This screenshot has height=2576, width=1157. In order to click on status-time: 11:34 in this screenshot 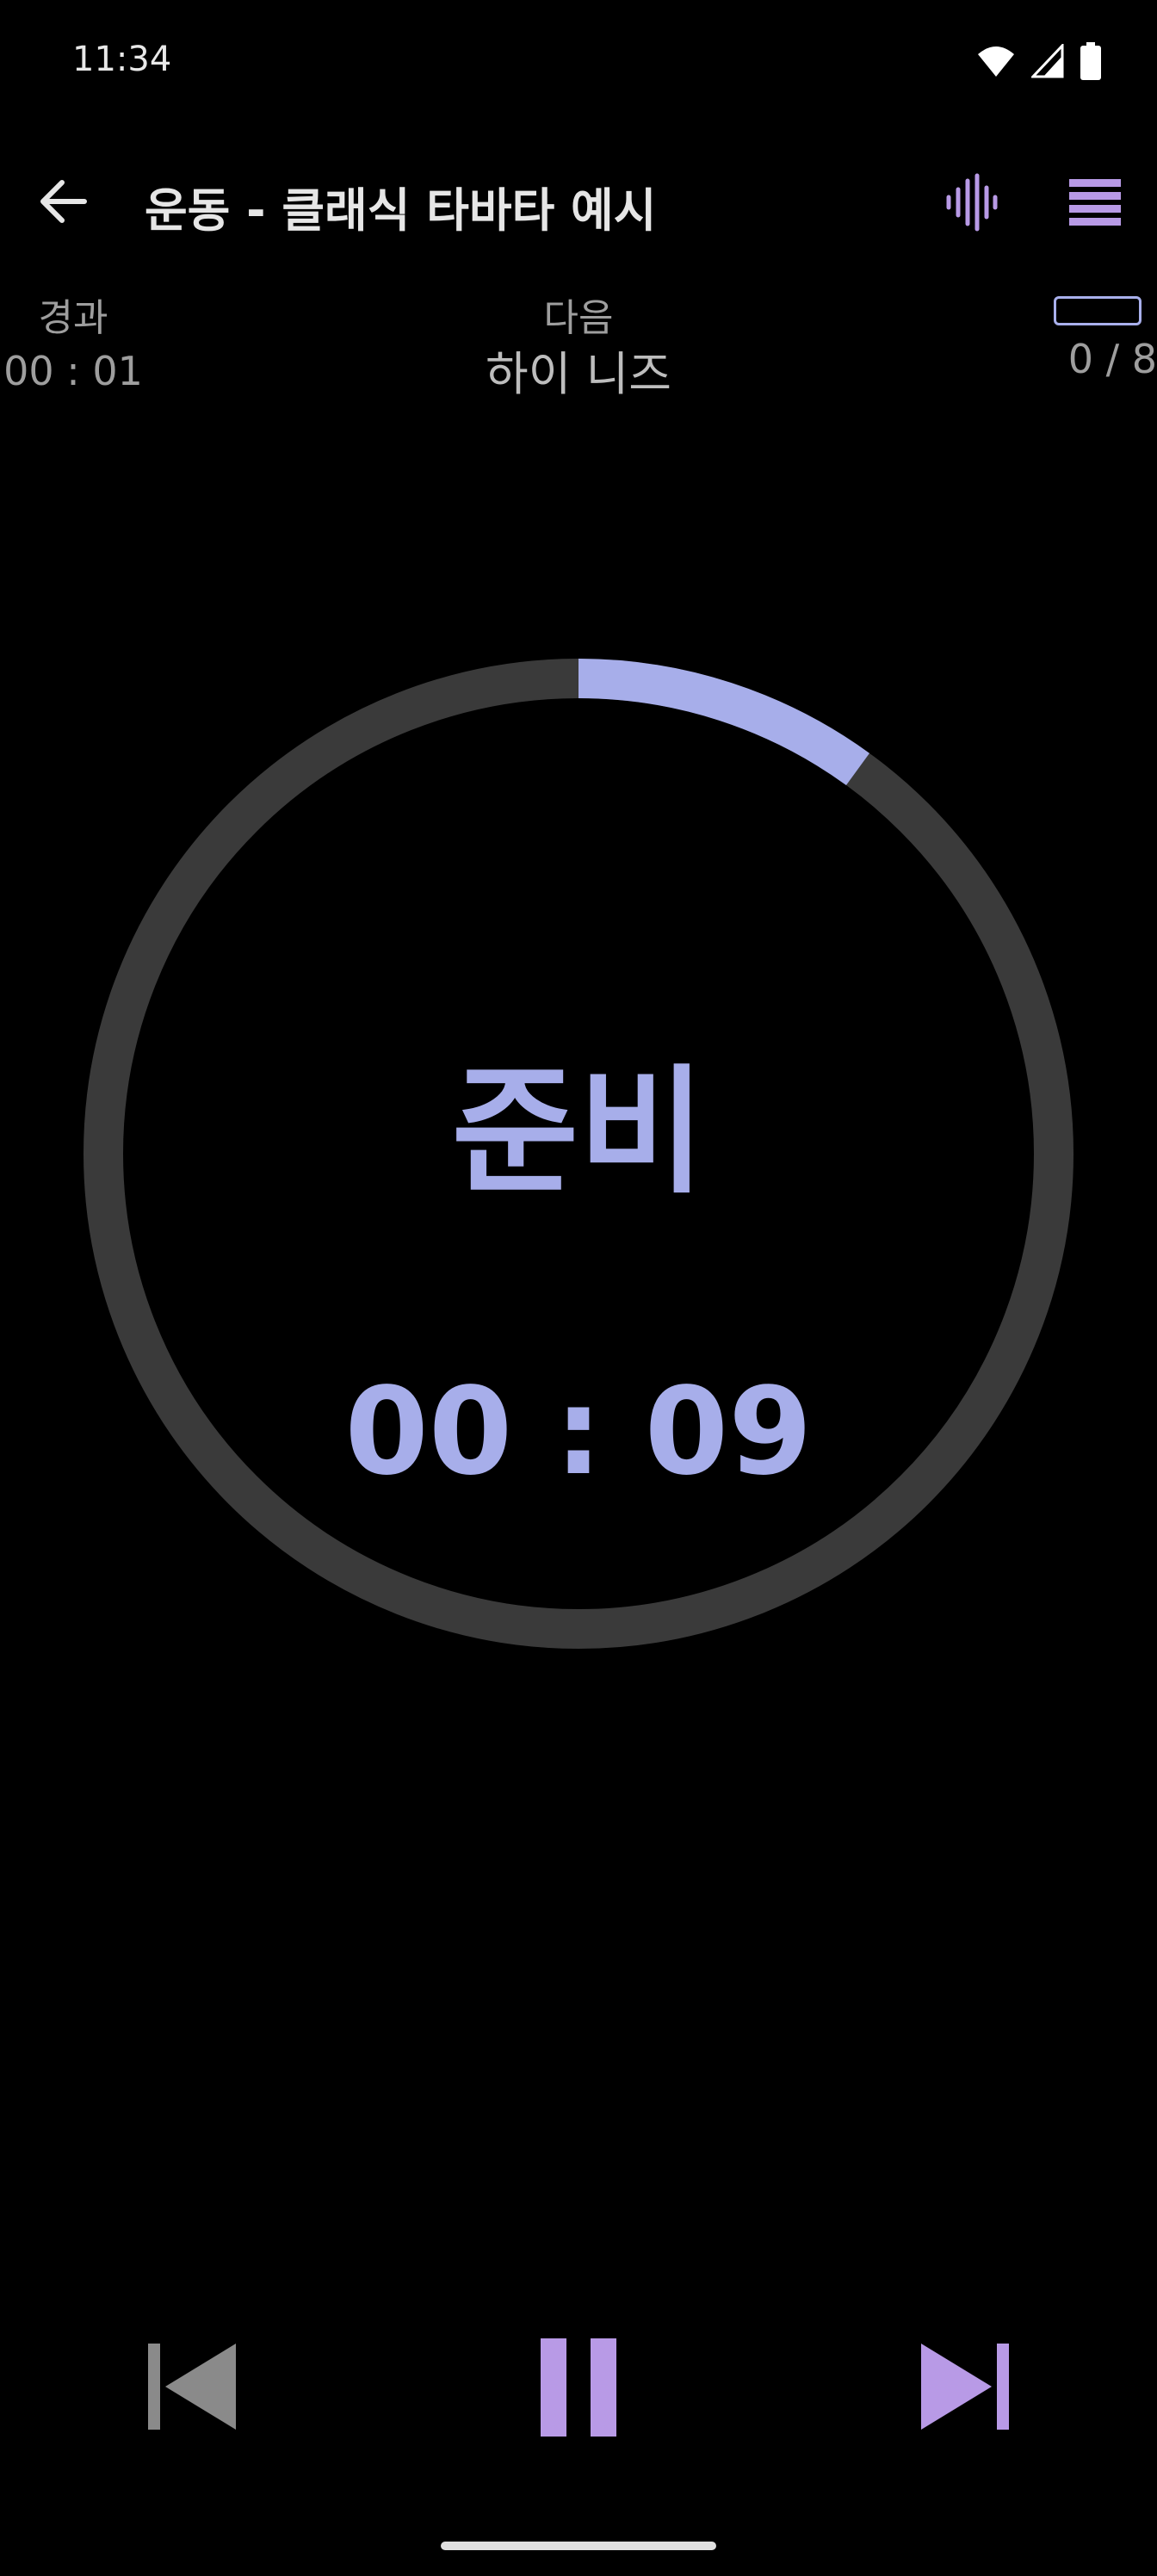, I will do `click(122, 60)`.